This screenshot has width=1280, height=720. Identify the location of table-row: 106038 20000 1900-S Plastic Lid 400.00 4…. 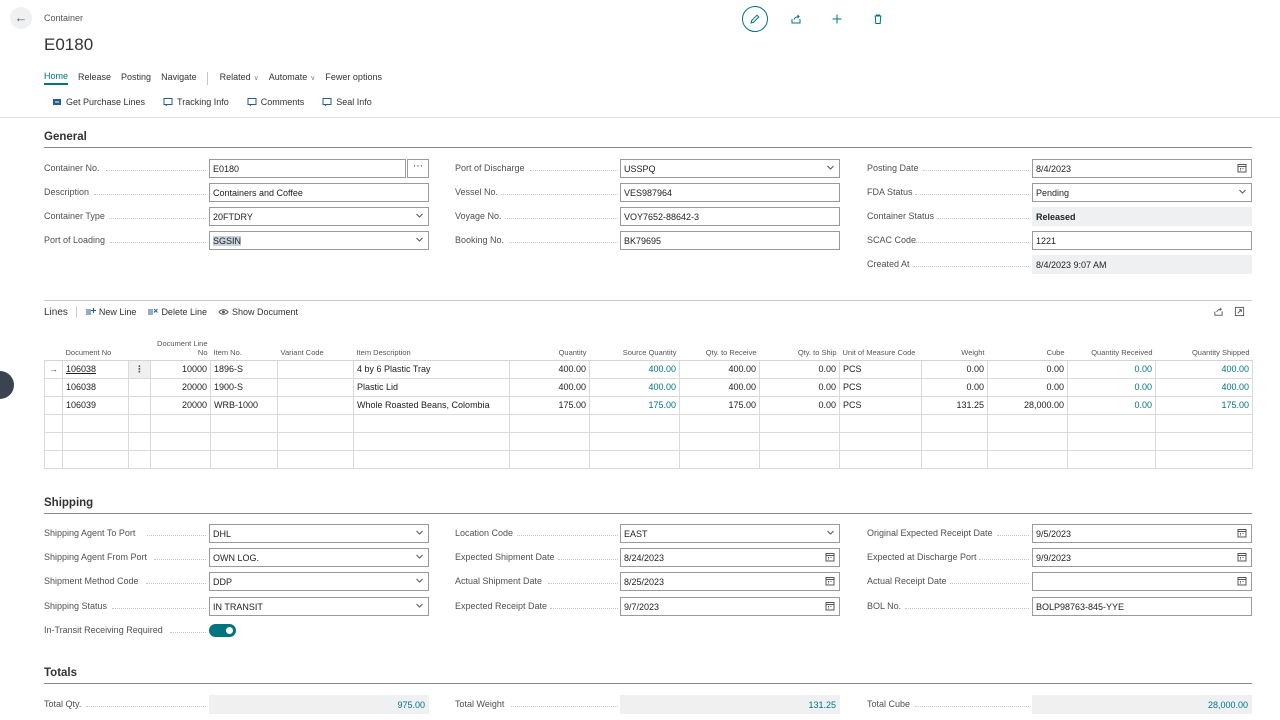
(648, 387).